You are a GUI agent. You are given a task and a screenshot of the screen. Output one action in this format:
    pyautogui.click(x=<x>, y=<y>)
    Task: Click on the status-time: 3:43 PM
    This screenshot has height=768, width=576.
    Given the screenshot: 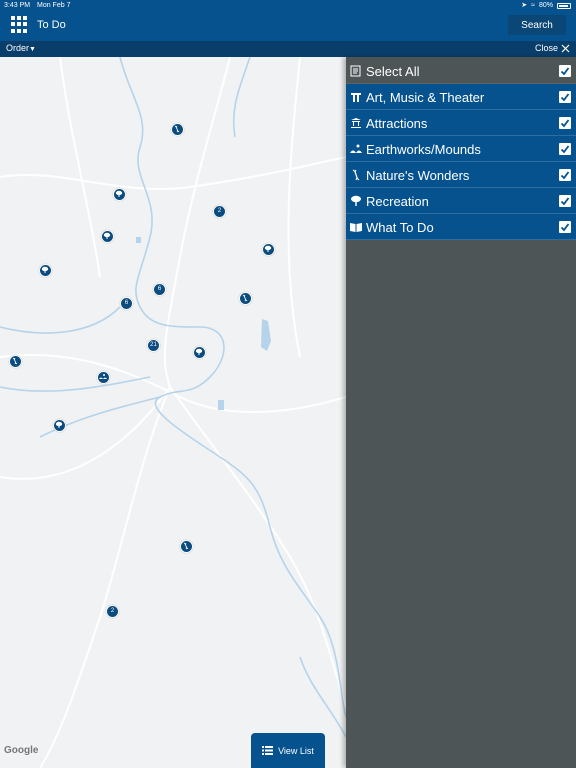 What is the action you would take?
    pyautogui.click(x=17, y=5)
    